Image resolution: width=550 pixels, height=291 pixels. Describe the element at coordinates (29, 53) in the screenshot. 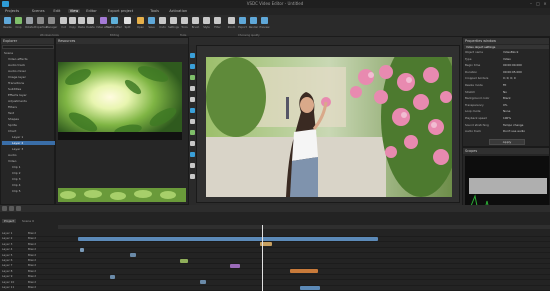

I see `tree-item: Scene` at that location.